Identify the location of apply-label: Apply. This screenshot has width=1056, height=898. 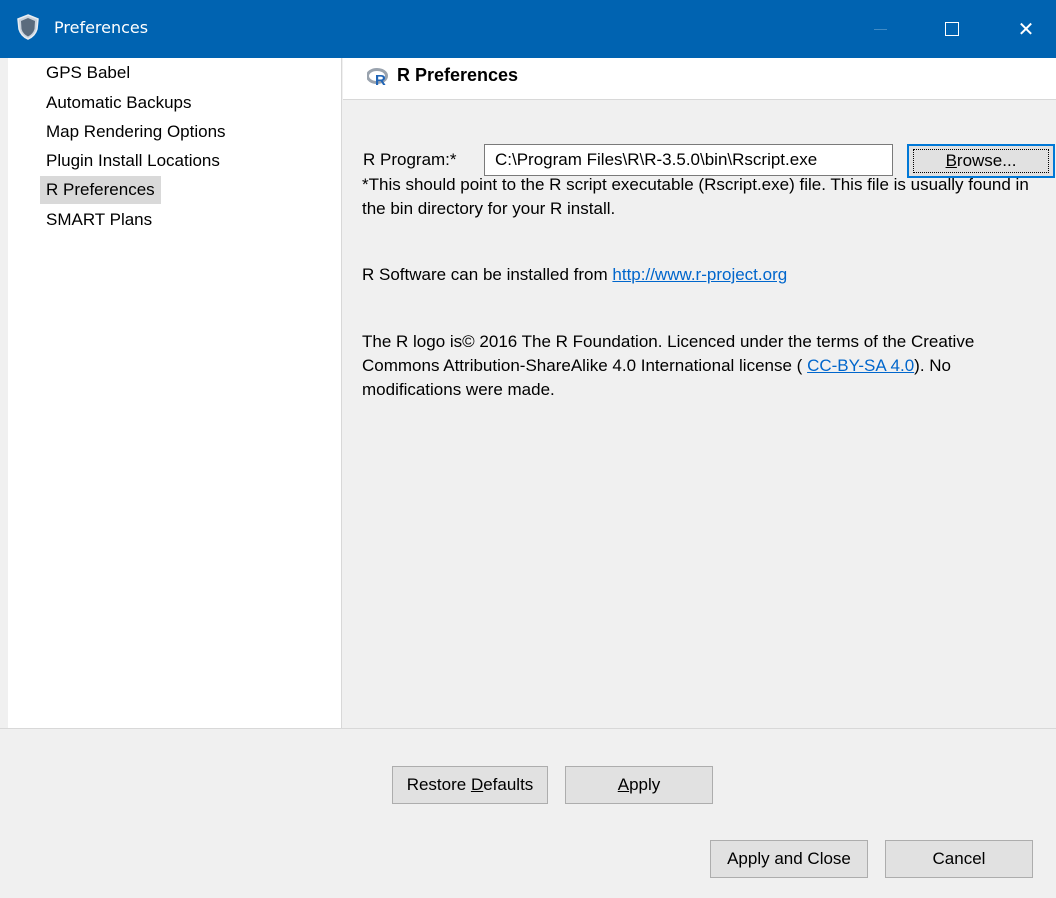
(639, 784).